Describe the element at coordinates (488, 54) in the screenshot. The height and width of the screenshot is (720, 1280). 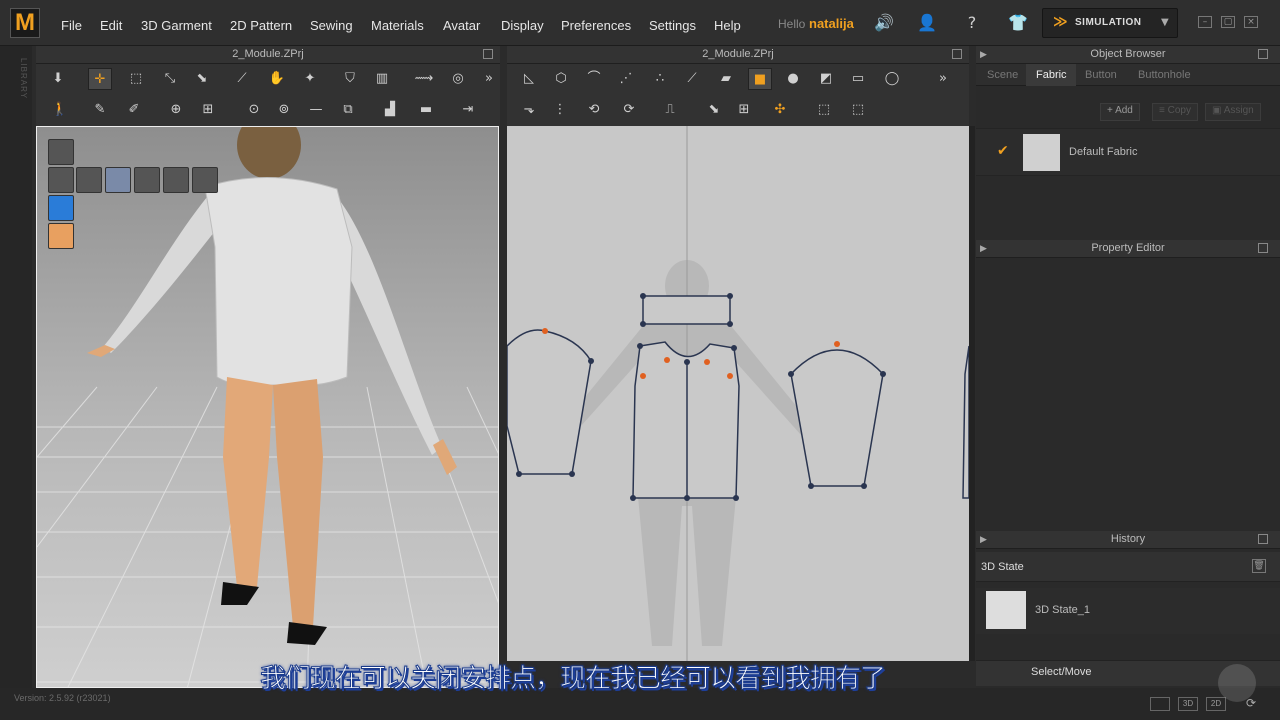
I see `maximize-3d-icon` at that location.